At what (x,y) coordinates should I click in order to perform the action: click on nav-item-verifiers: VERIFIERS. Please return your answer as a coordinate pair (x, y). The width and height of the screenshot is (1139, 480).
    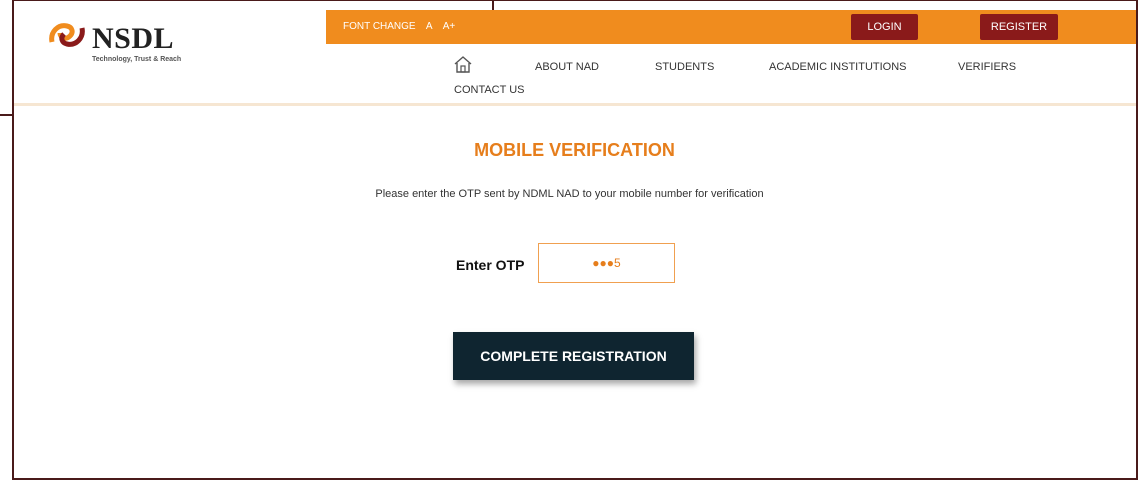
    Looking at the image, I should click on (987, 67).